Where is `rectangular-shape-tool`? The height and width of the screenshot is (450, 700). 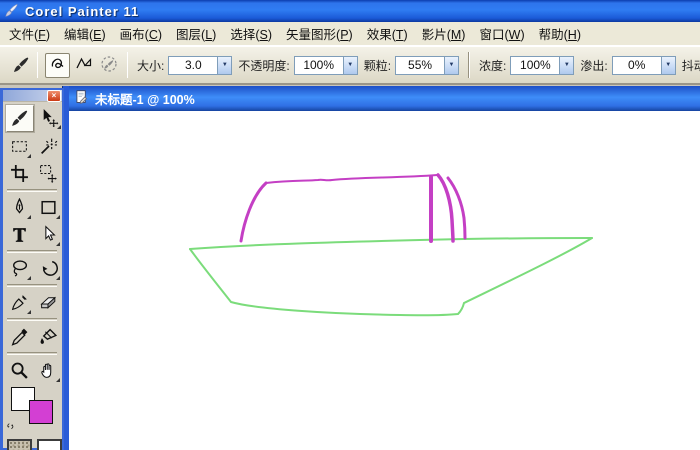 rectangular-shape-tool is located at coordinates (48, 207).